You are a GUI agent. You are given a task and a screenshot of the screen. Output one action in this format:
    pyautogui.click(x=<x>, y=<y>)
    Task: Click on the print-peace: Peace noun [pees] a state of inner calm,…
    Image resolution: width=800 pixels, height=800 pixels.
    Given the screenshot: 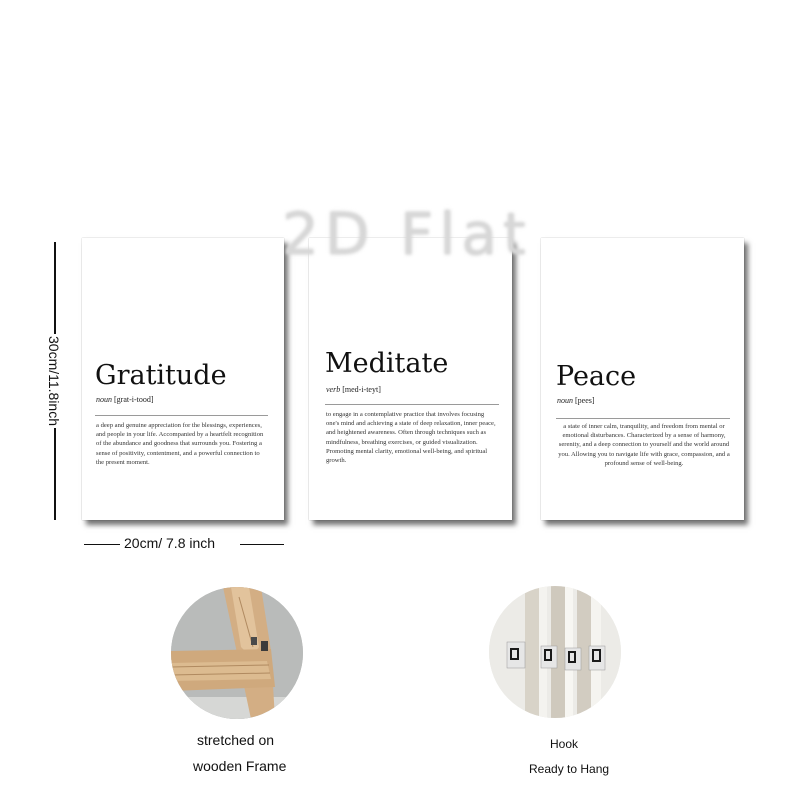 What is the action you would take?
    pyautogui.click(x=642, y=379)
    